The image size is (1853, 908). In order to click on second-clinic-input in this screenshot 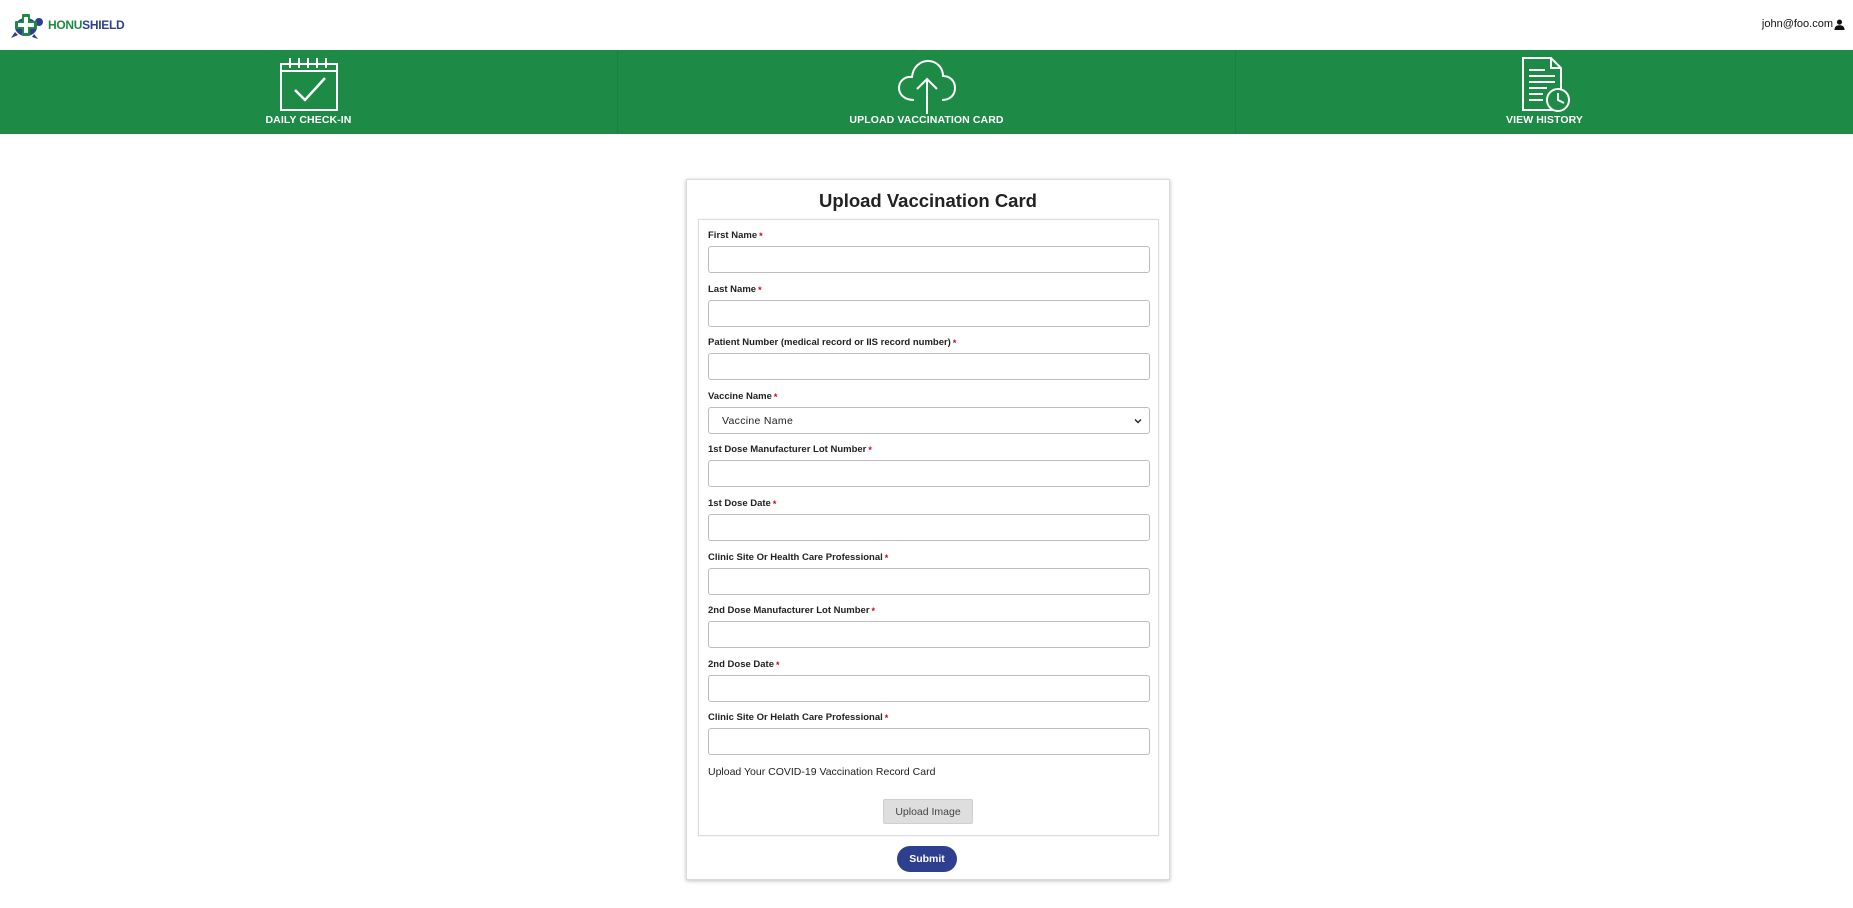, I will do `click(929, 741)`.